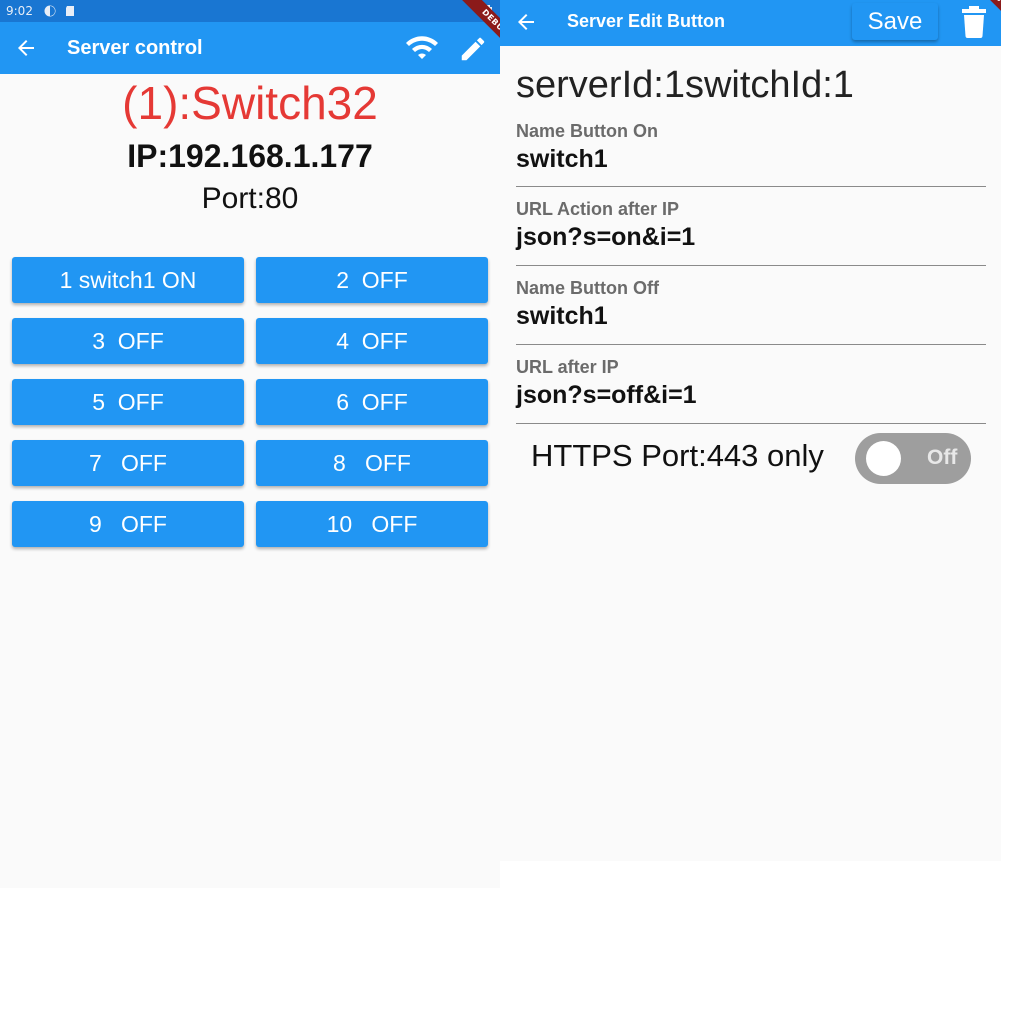 The width and height of the screenshot is (1024, 1024). Describe the element at coordinates (685, 85) in the screenshot. I see `server-switch-heading: serverId:1switchId:1` at that location.